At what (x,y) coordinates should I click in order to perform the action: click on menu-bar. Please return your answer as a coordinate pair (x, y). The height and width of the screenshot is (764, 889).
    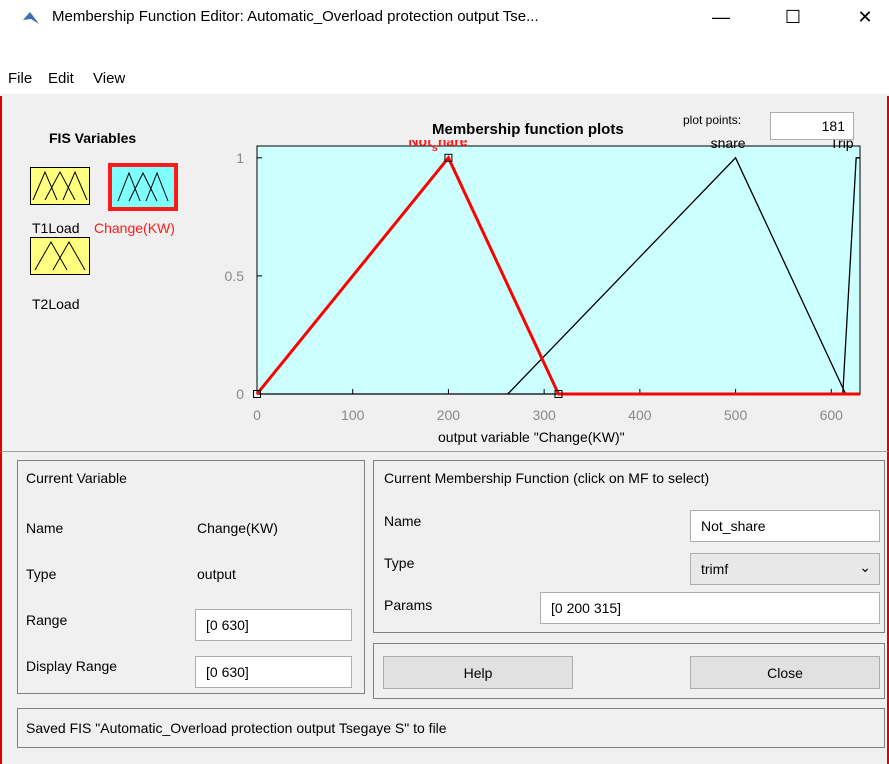
    Looking at the image, I should click on (444, 64).